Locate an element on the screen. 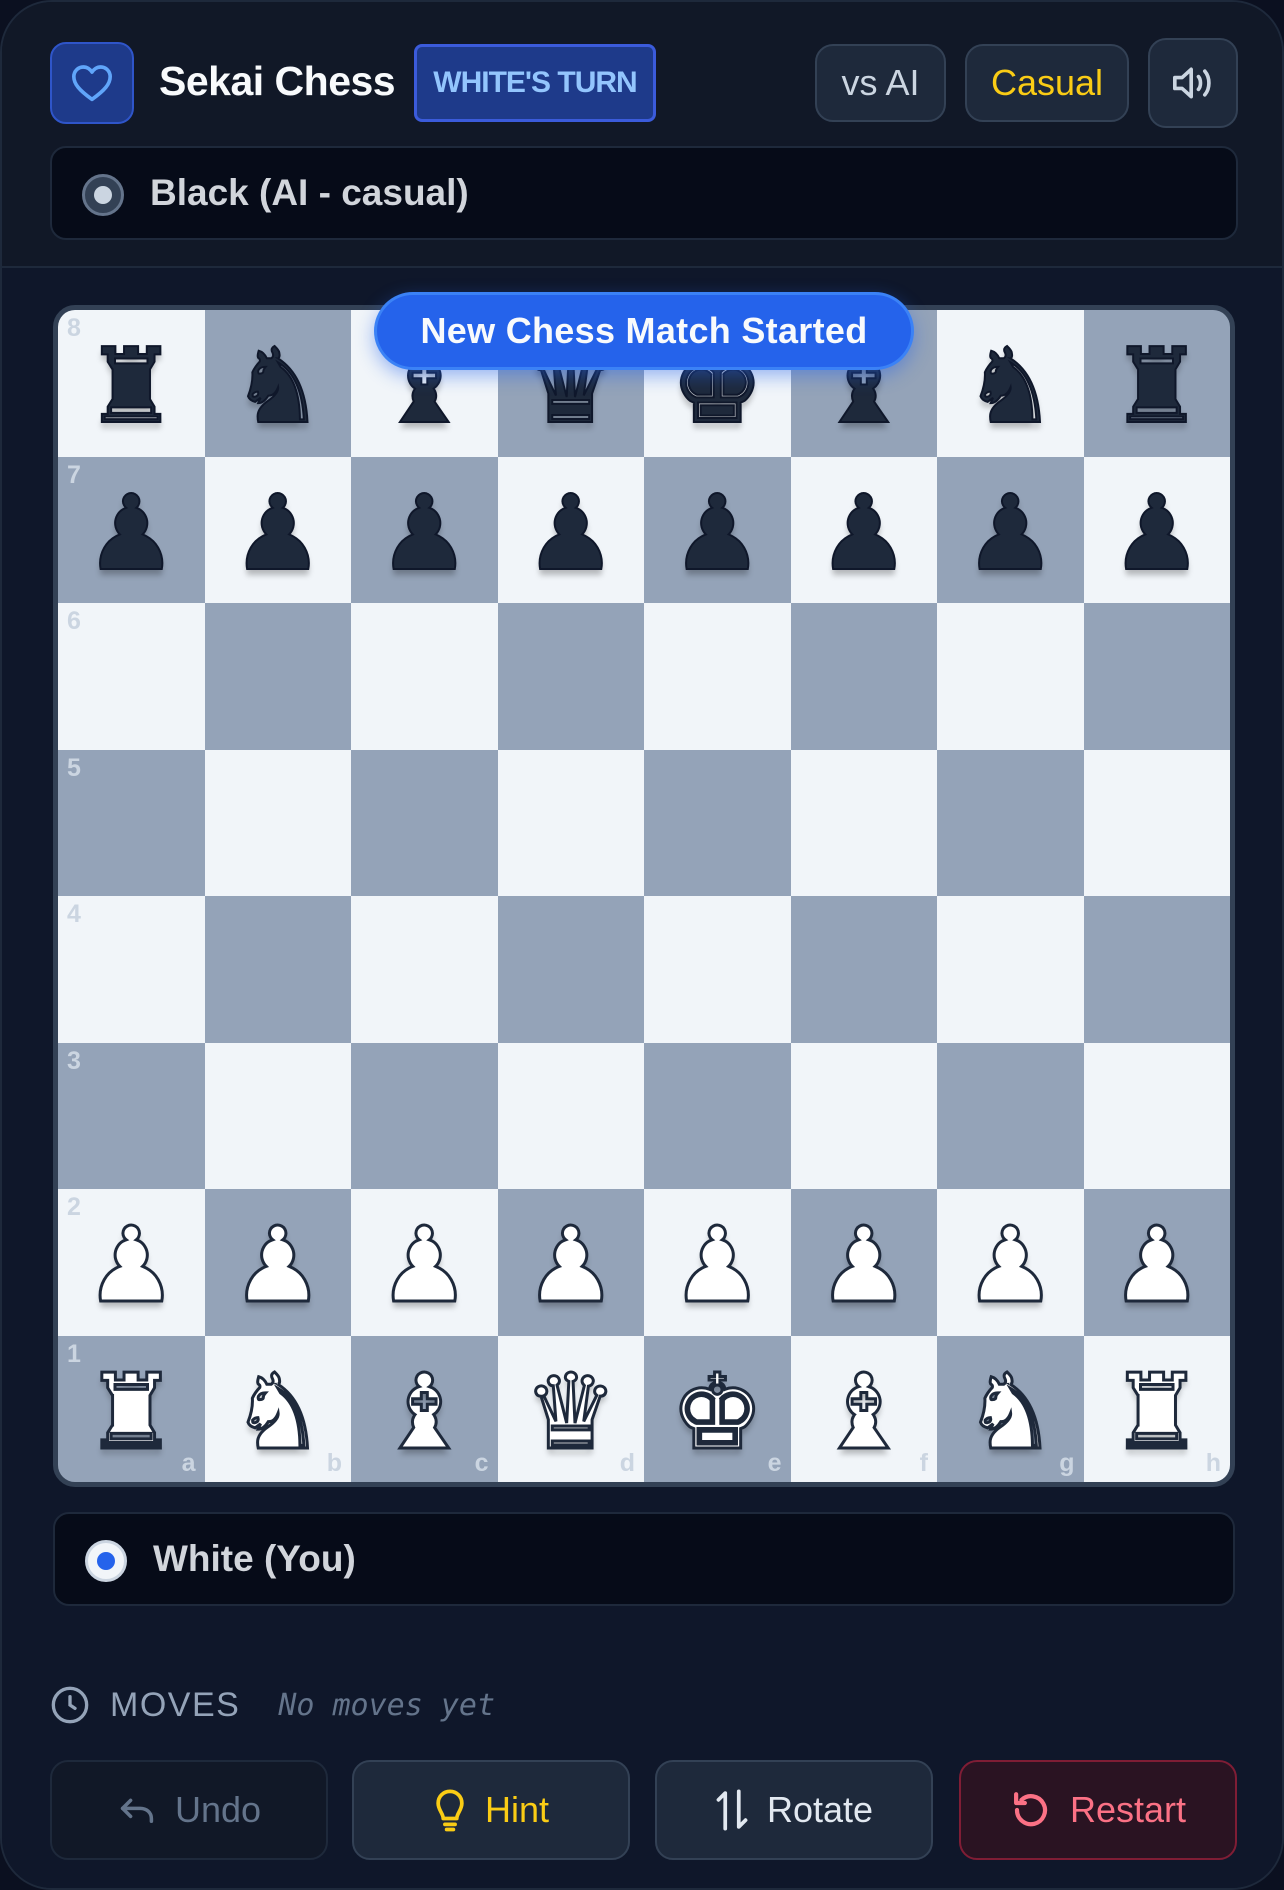 Image resolution: width=1284 pixels, height=1890 pixels. square-a1: 1 a ♜ is located at coordinates (131, 1408).